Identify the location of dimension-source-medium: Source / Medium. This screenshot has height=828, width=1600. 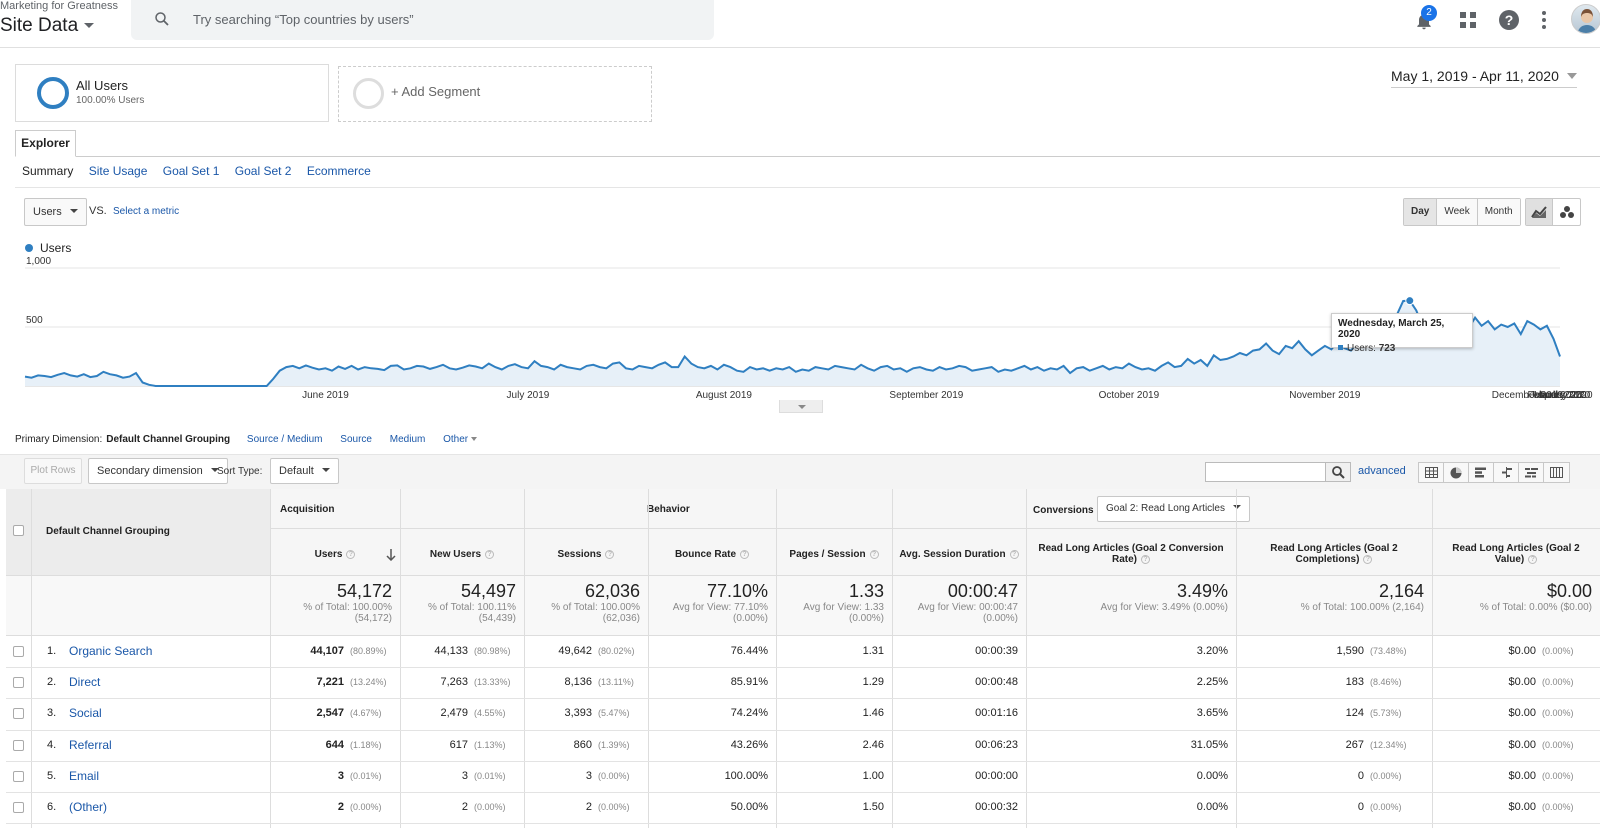
(285, 439).